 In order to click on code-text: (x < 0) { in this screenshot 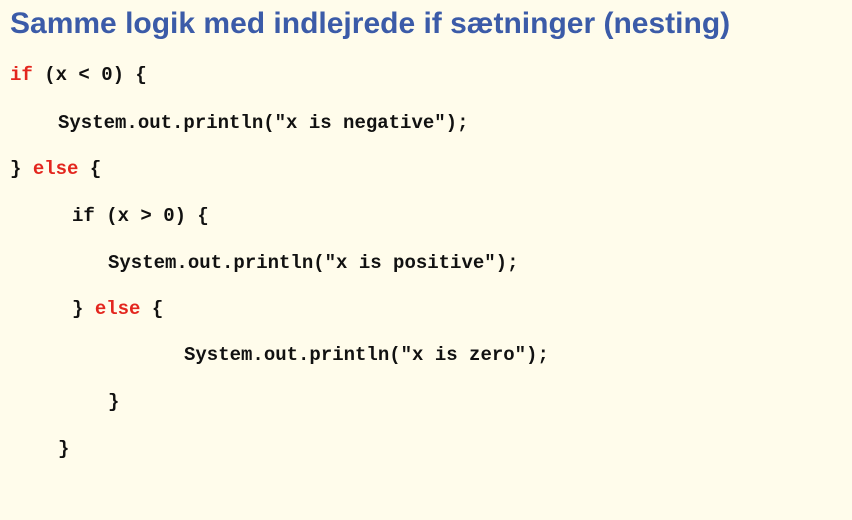, I will do `click(89, 75)`.